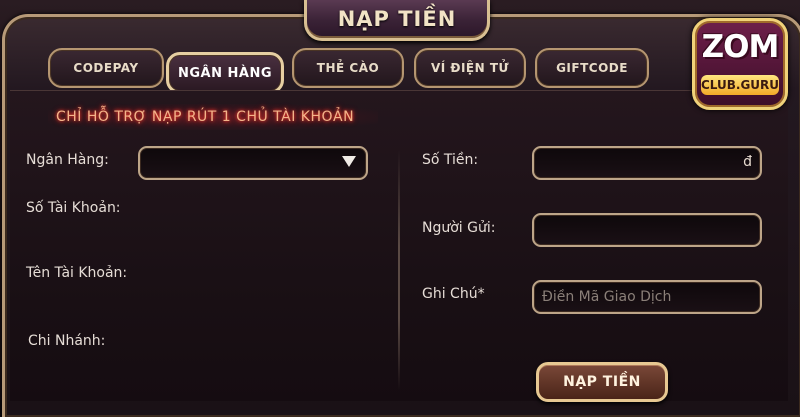 The width and height of the screenshot is (800, 417). I want to click on column-divider, so click(399, 270).